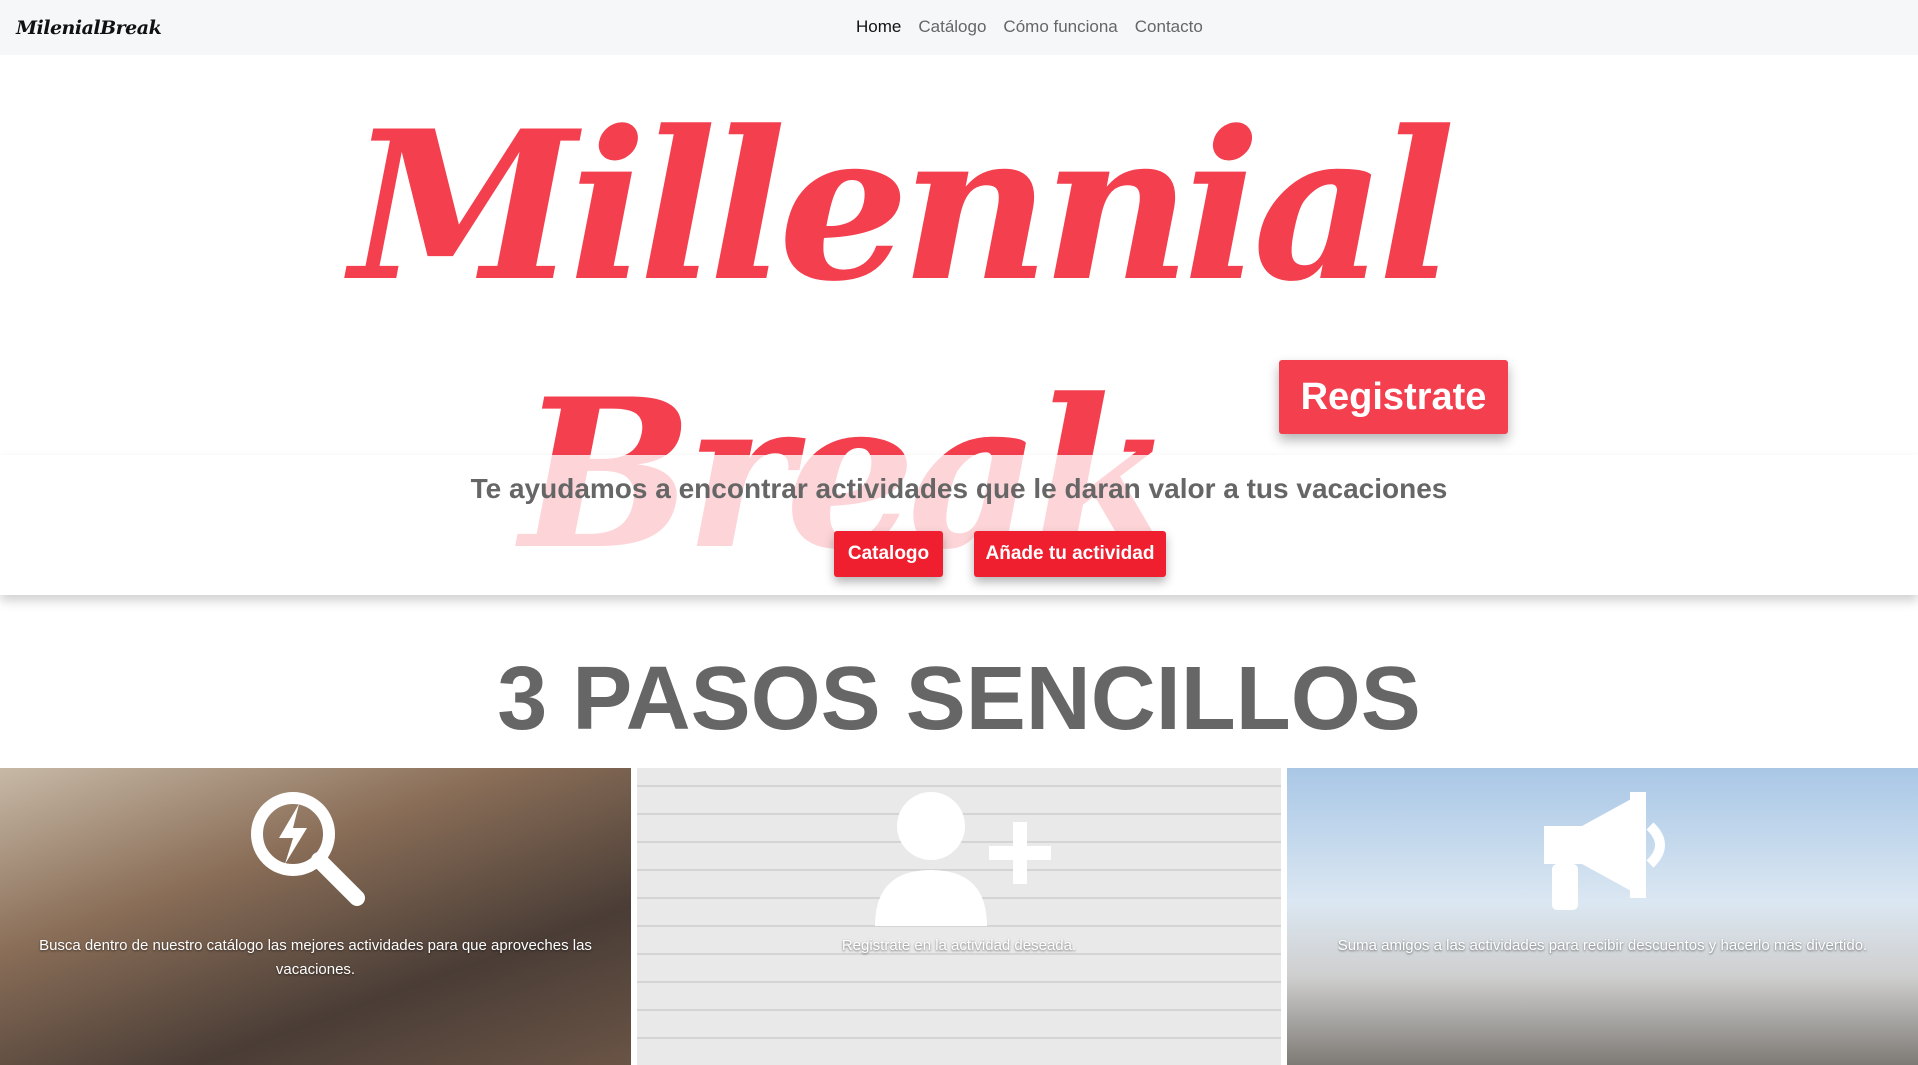  Describe the element at coordinates (1393, 397) in the screenshot. I see `register-button: Registrate` at that location.